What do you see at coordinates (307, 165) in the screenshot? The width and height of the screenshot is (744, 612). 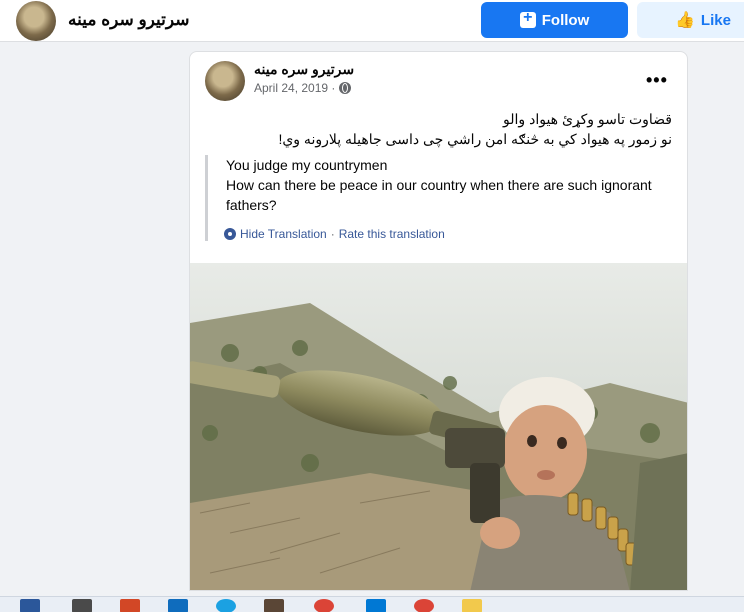 I see `translation-line-1: You judge my countrymen` at bounding box center [307, 165].